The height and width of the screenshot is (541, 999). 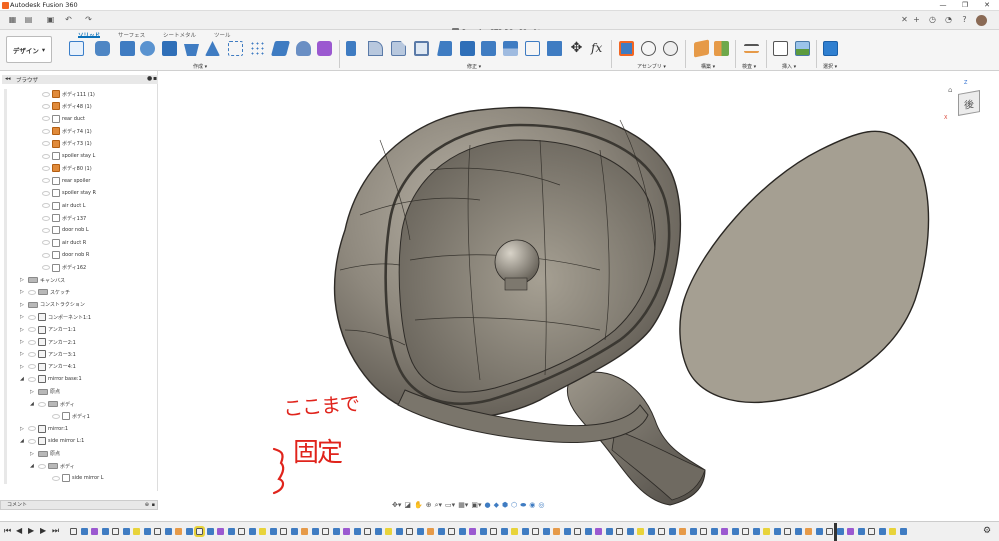 I want to click on redo-icon: ↷, so click(x=88, y=20).